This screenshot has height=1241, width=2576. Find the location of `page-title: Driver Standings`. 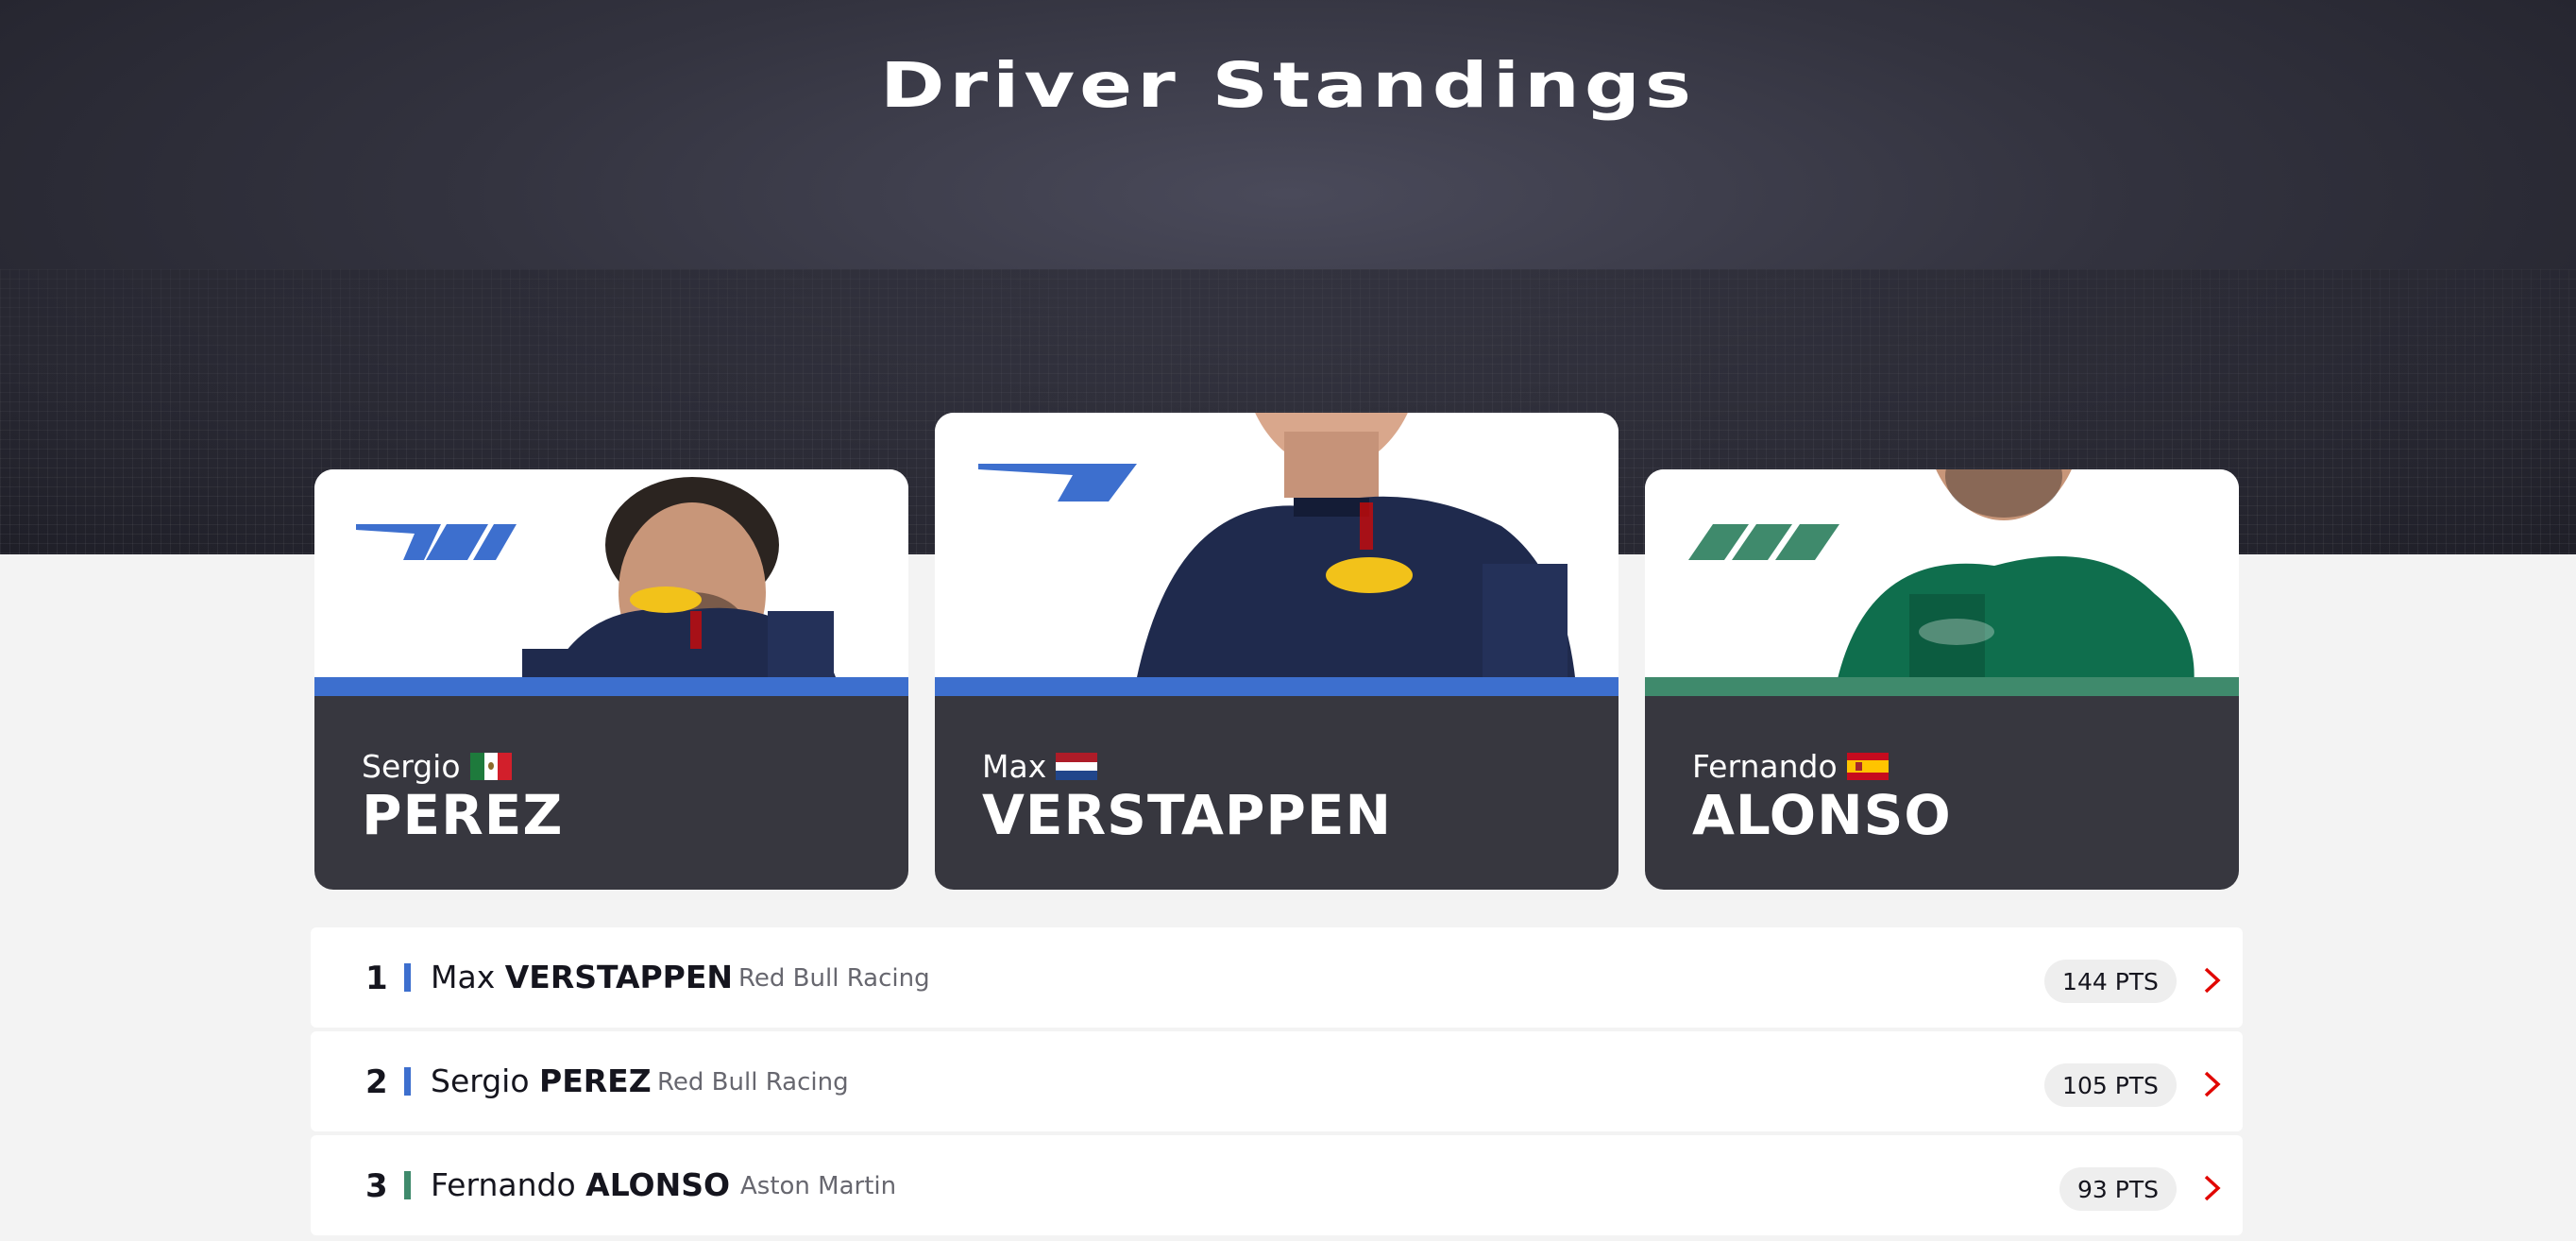

page-title: Driver Standings is located at coordinates (1288, 85).